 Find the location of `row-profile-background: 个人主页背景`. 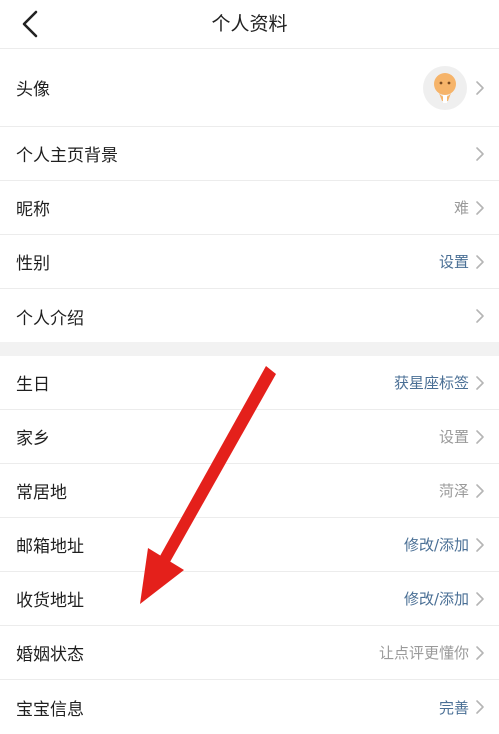

row-profile-background: 个人主页背景 is located at coordinates (249, 154).